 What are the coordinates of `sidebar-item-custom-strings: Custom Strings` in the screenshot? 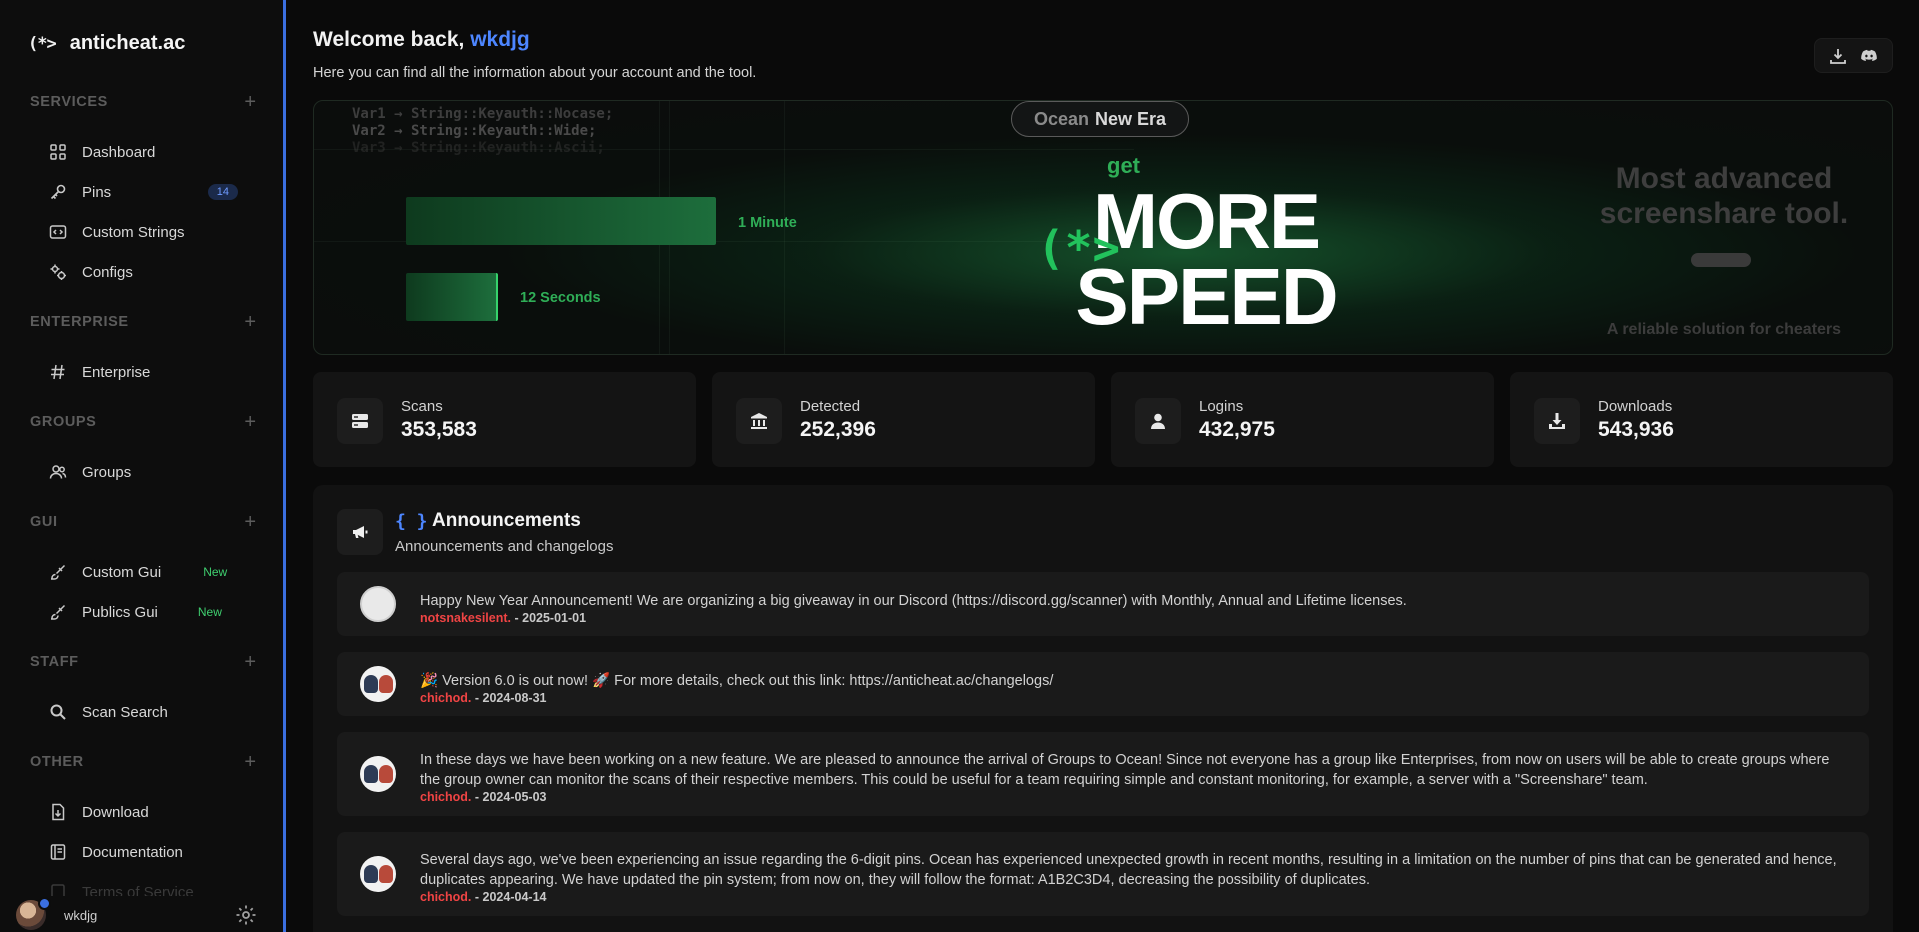 It's located at (143, 232).